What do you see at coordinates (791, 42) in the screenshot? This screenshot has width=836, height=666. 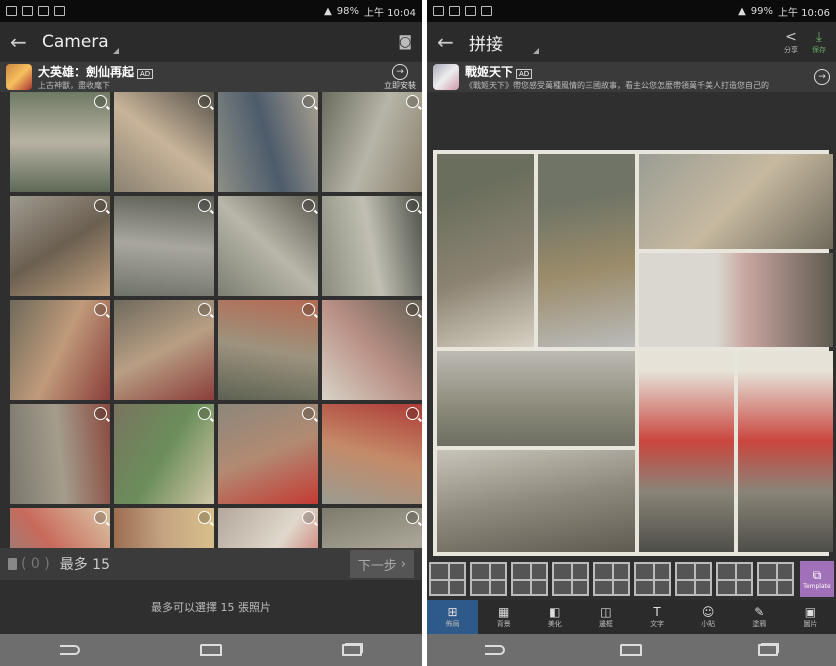 I see `share-button: < 分享` at bounding box center [791, 42].